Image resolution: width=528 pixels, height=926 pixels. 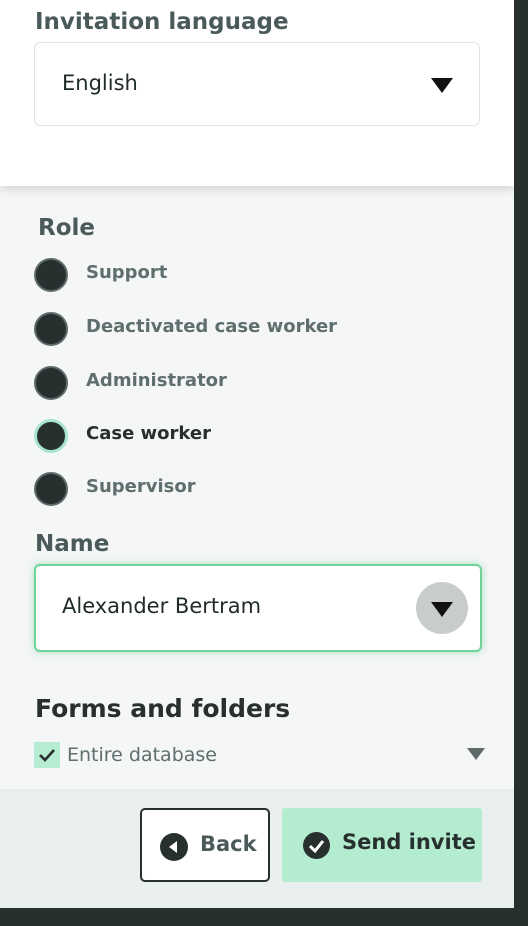 I want to click on back-arrow-icon, so click(x=174, y=847).